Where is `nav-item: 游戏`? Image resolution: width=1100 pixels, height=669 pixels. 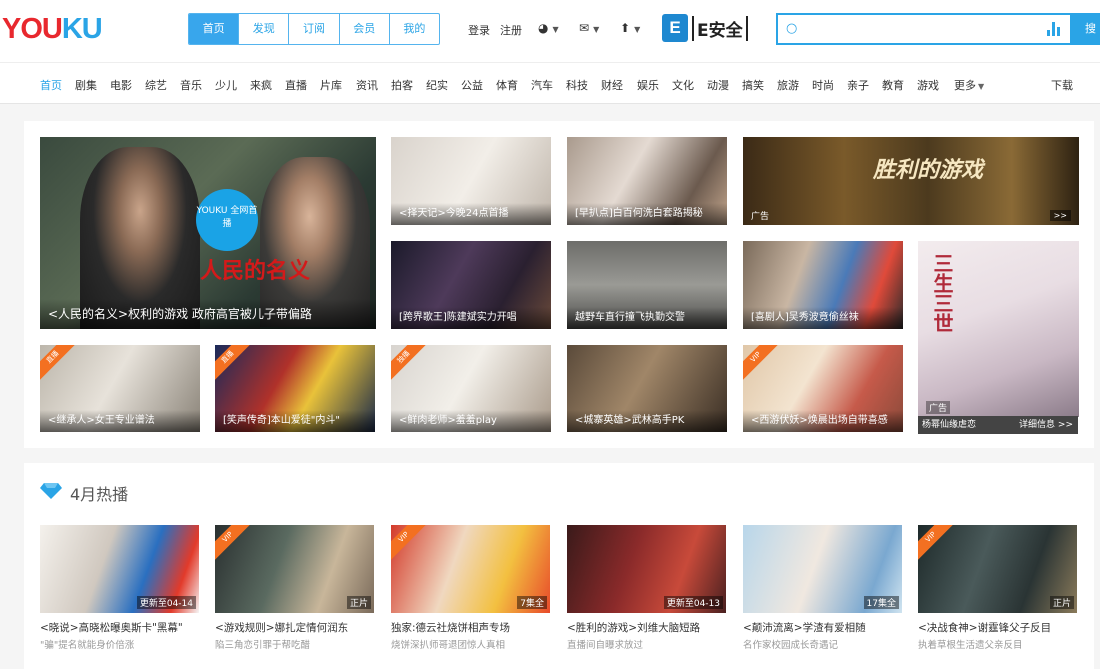
nav-item: 游戏 is located at coordinates (928, 85).